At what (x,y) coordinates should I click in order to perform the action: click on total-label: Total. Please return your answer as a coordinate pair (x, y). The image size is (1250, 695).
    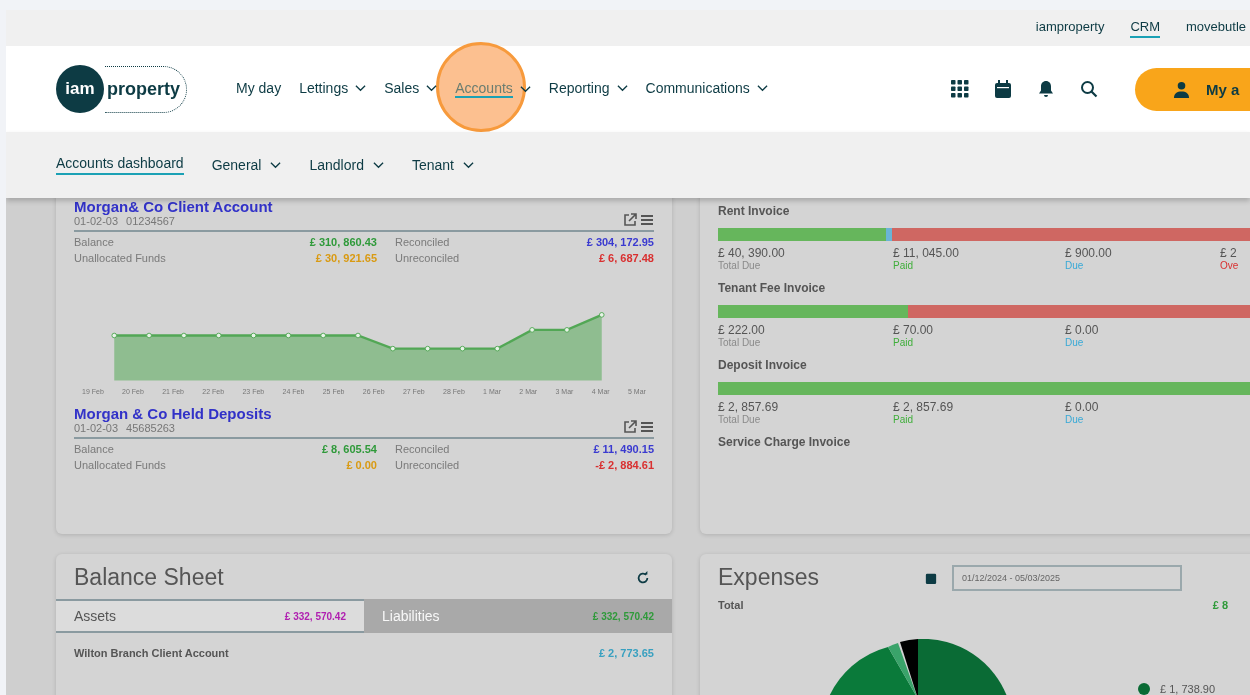
    Looking at the image, I should click on (731, 605).